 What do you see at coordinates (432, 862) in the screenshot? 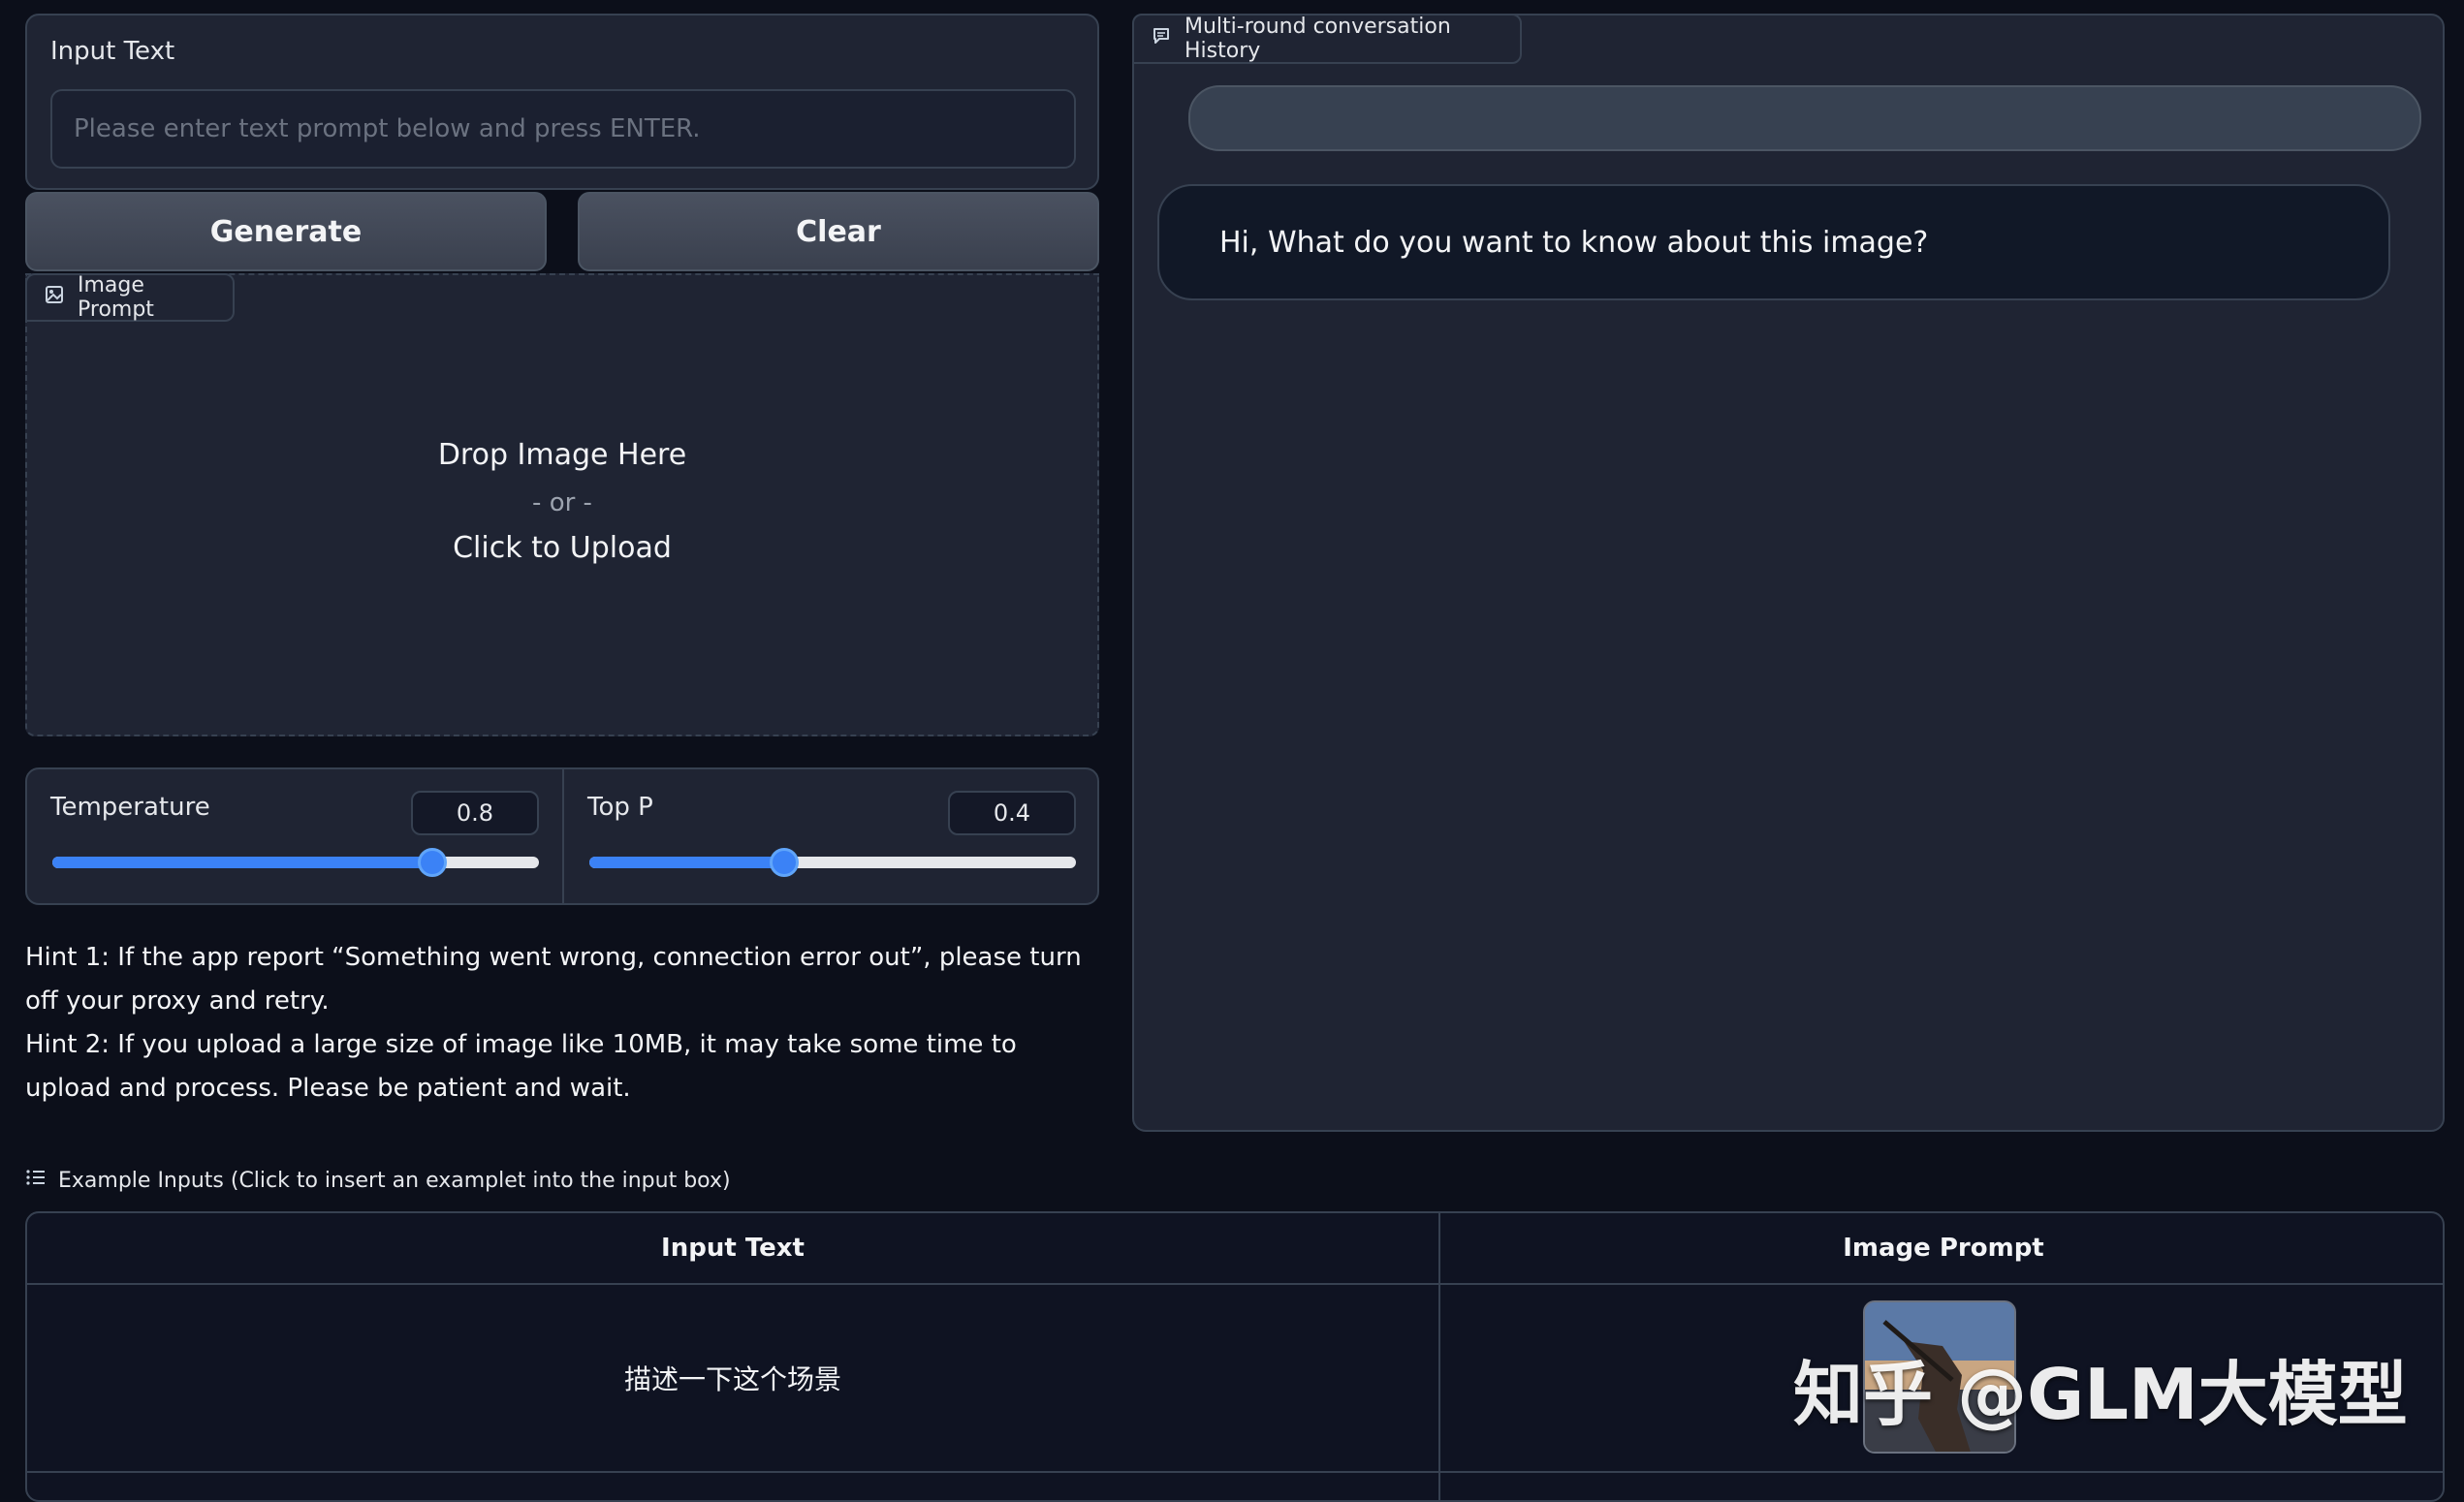
I see `temperature-slider-thumb` at bounding box center [432, 862].